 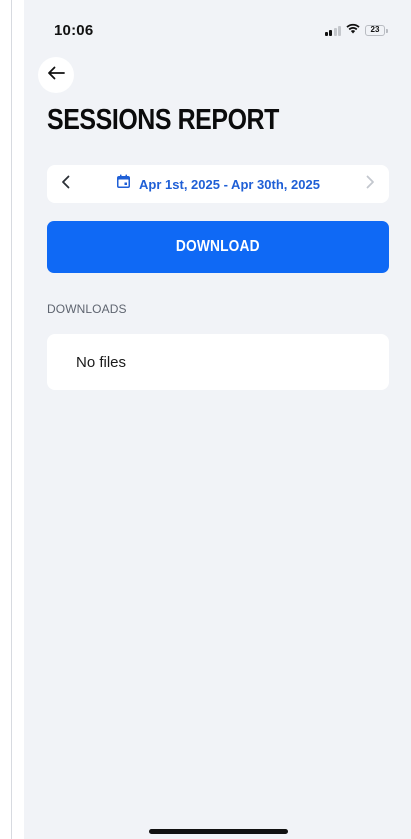 I want to click on calendar-icon, so click(x=123, y=184).